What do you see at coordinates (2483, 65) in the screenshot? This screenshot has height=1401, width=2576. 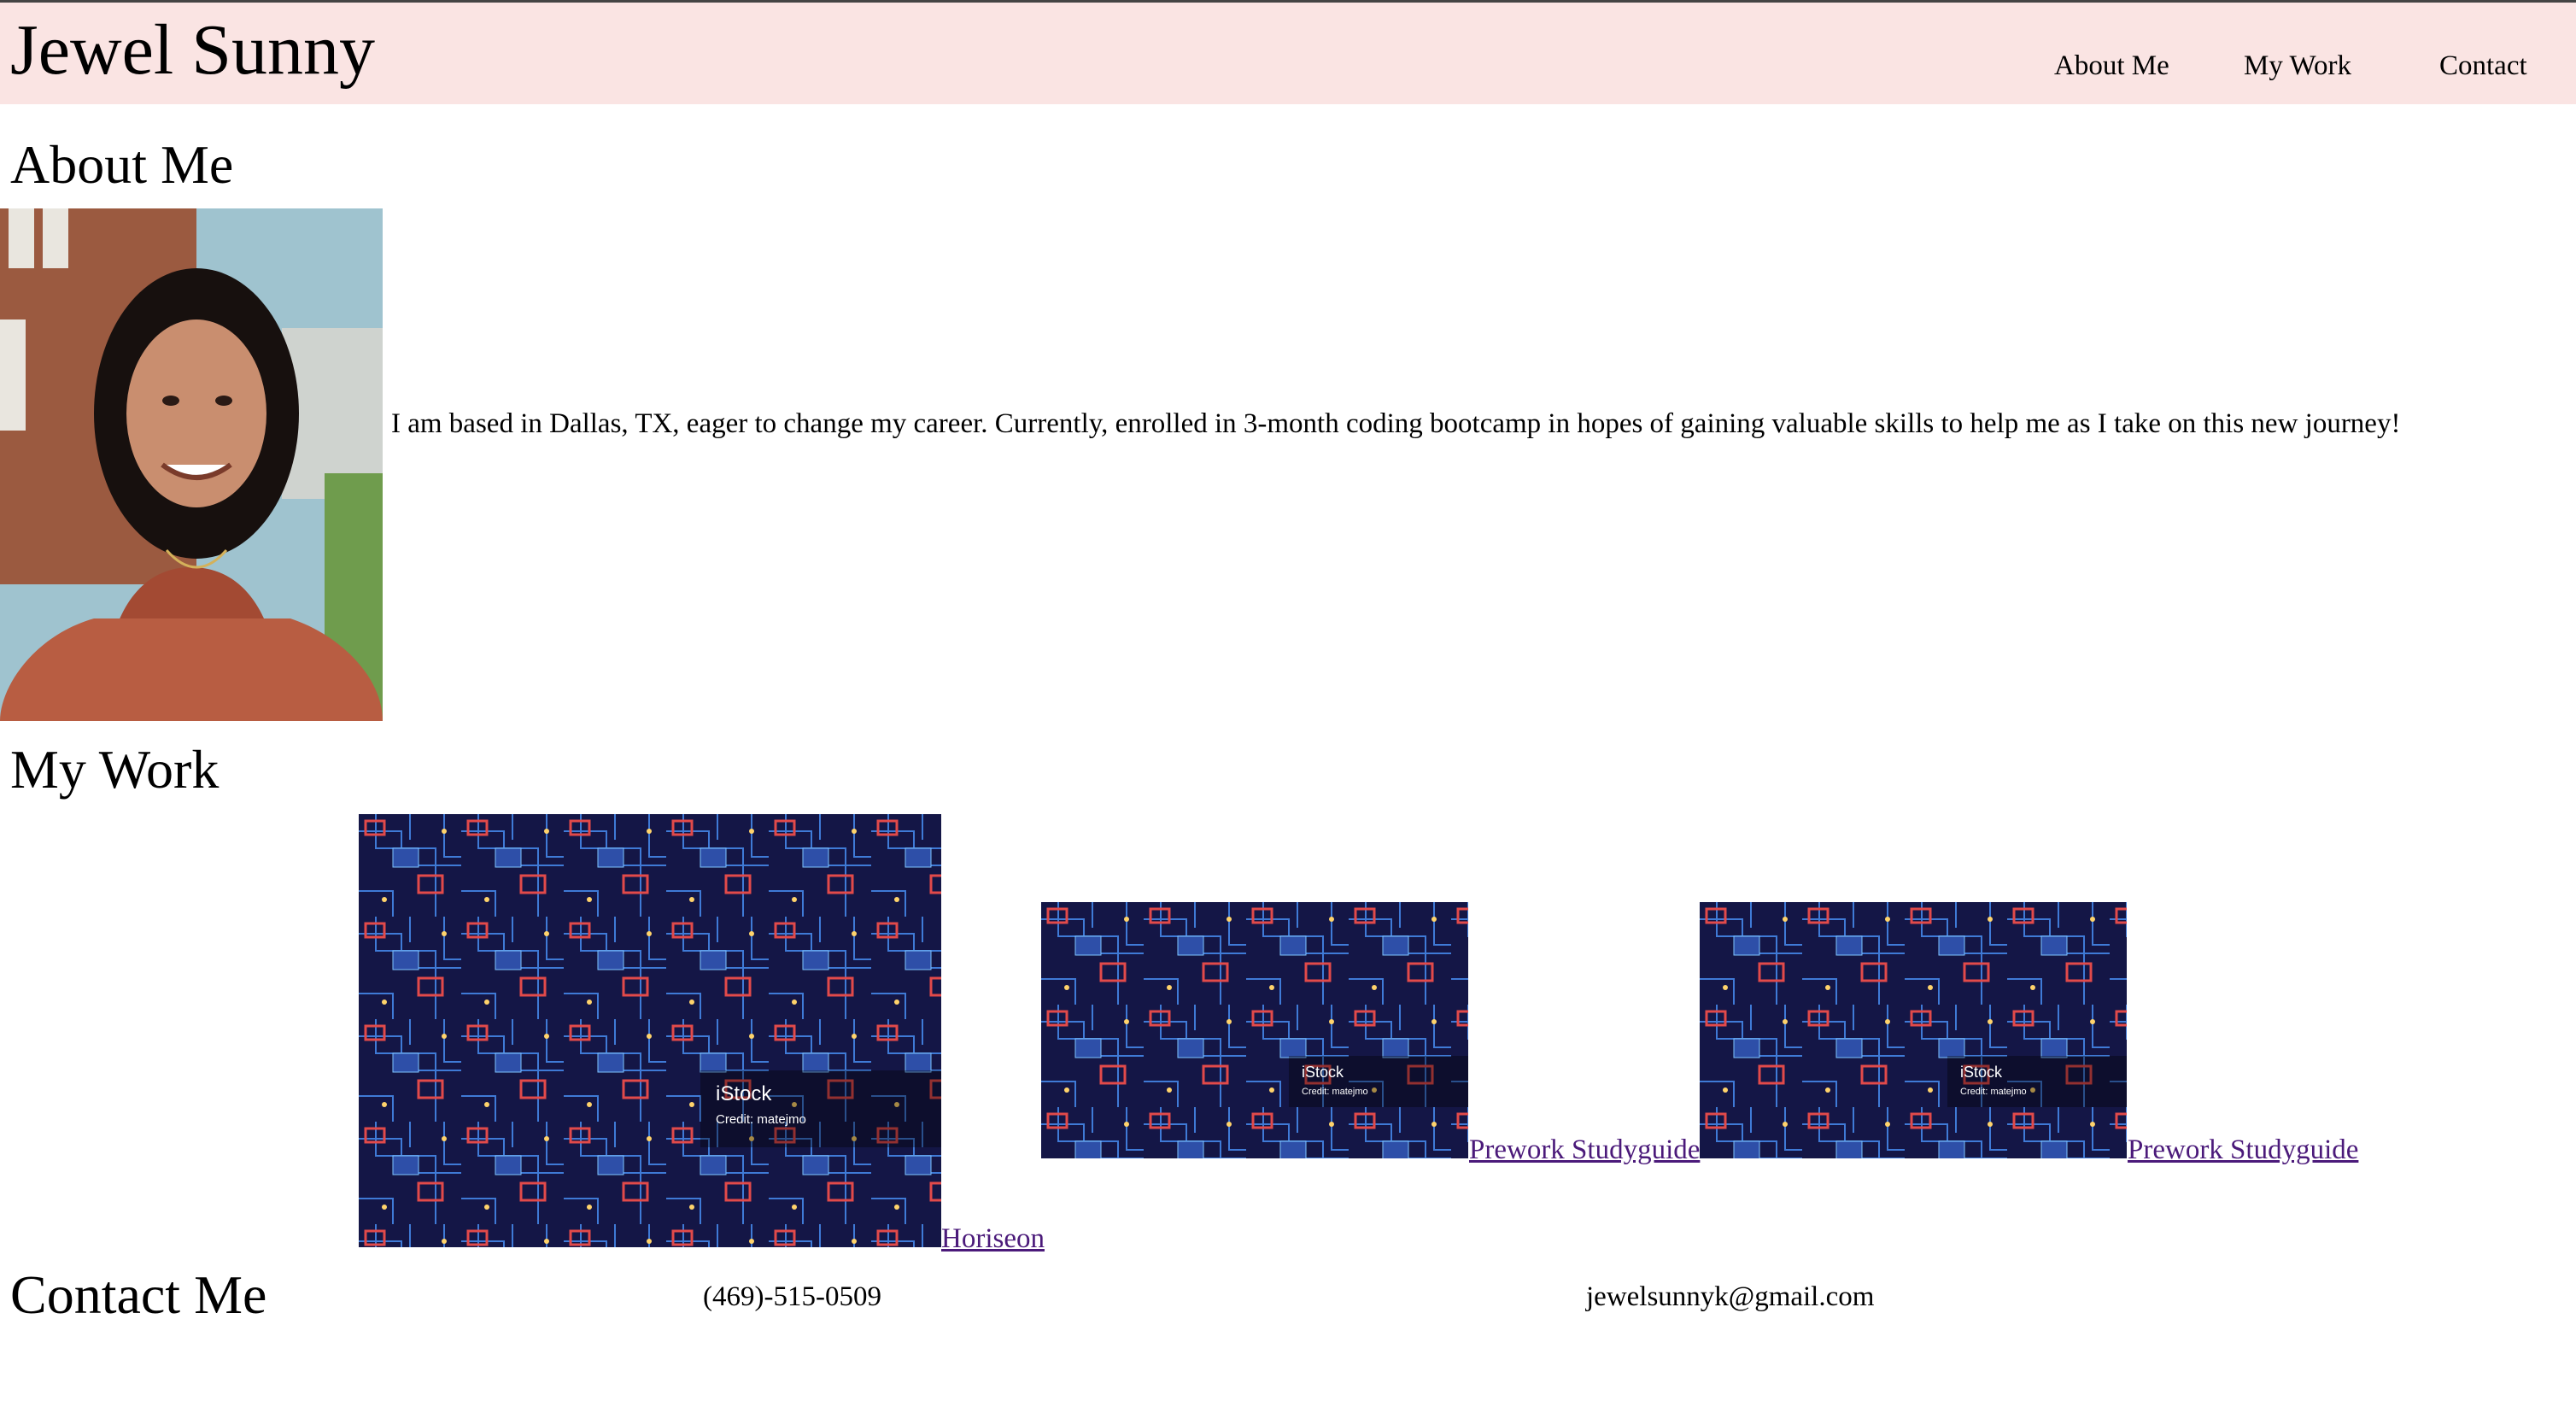 I see `nav-link-contact: Contact` at bounding box center [2483, 65].